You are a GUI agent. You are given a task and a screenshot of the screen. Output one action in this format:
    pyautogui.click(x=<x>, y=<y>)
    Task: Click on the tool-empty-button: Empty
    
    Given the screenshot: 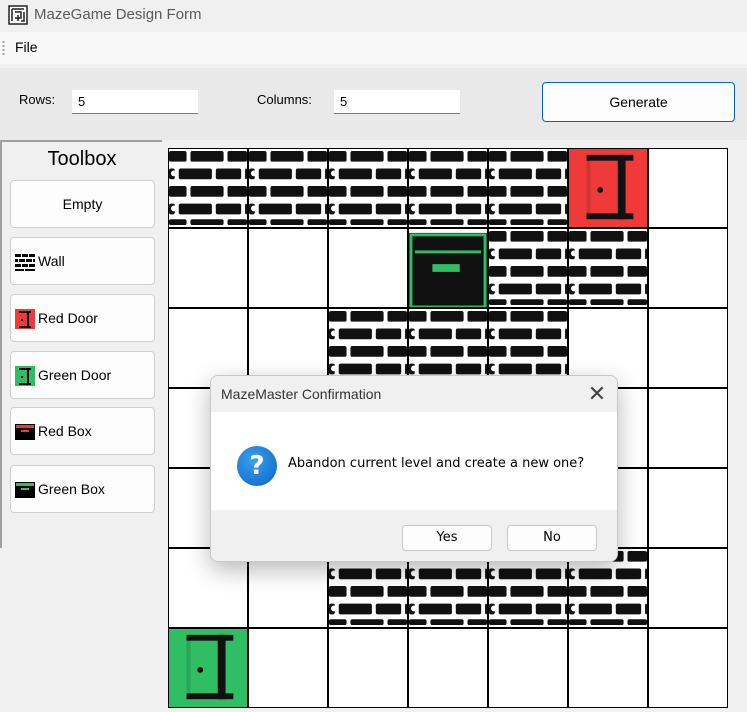 What is the action you would take?
    pyautogui.click(x=82, y=204)
    